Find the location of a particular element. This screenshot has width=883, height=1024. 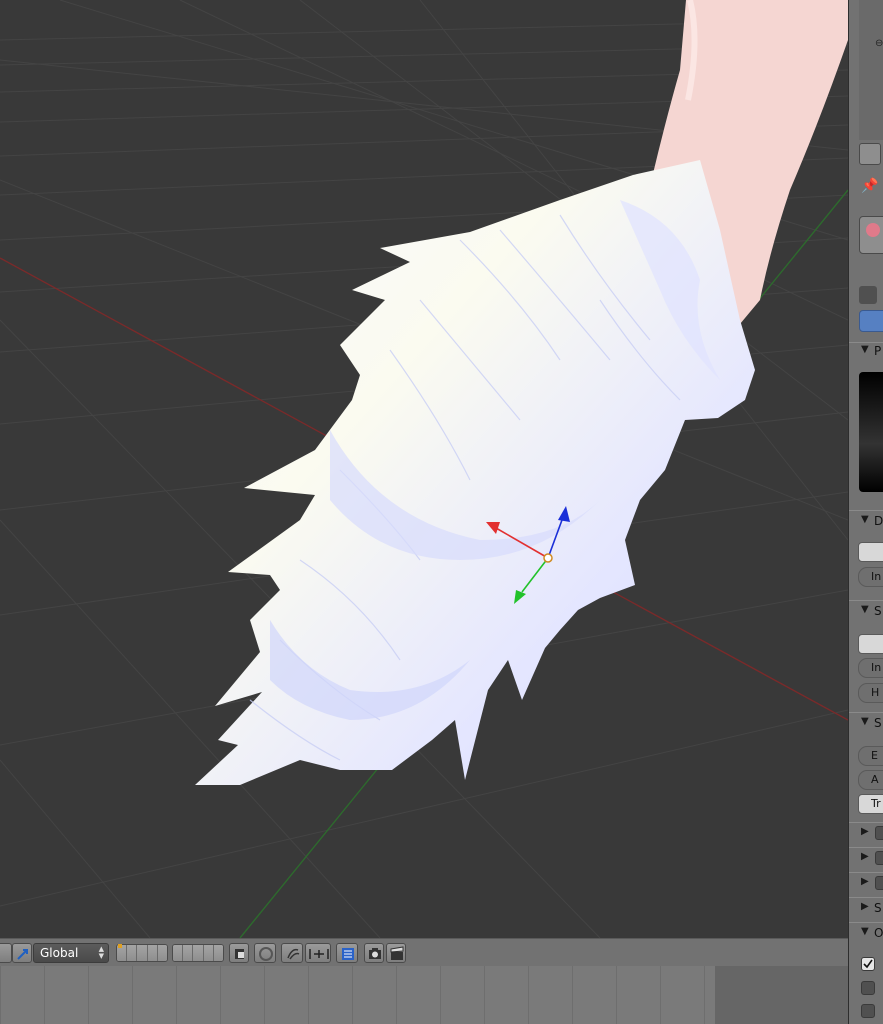

panel-label-diffuse: D is located at coordinates (878, 521).